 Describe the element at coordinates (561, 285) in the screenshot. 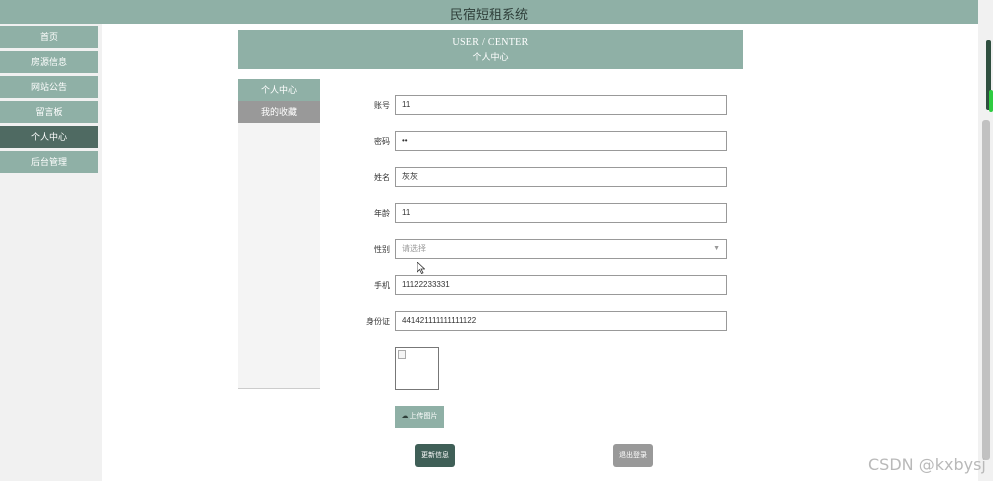

I see `phone-input: 11122233331` at that location.